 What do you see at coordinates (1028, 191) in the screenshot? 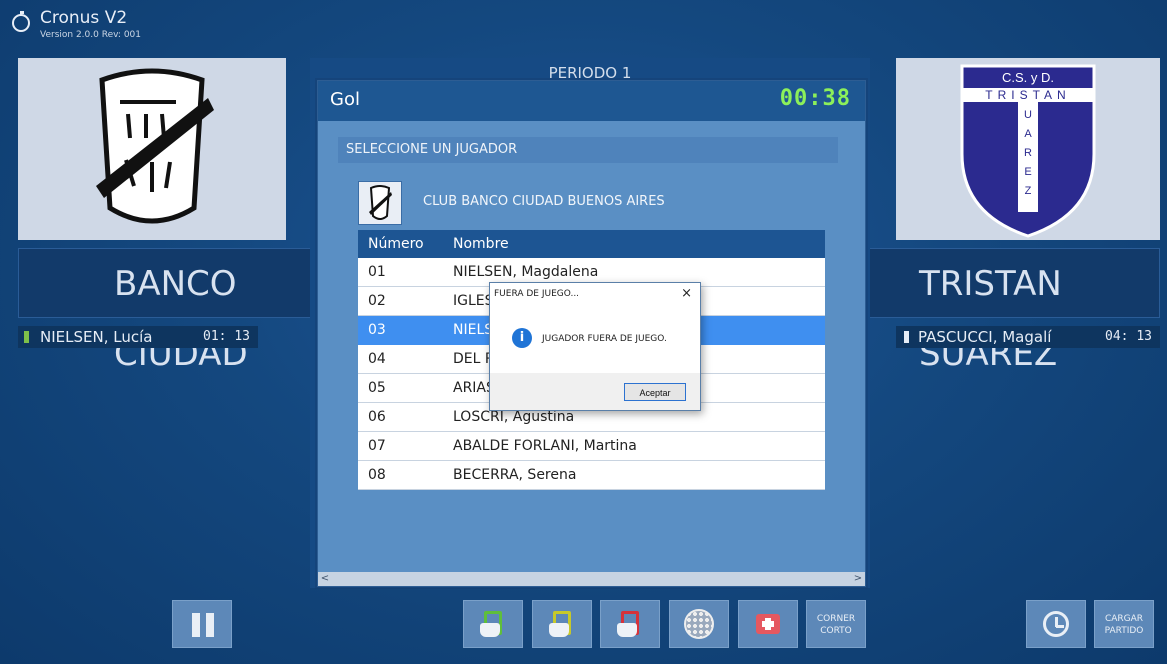
I see `svg-text: Z` at bounding box center [1028, 191].